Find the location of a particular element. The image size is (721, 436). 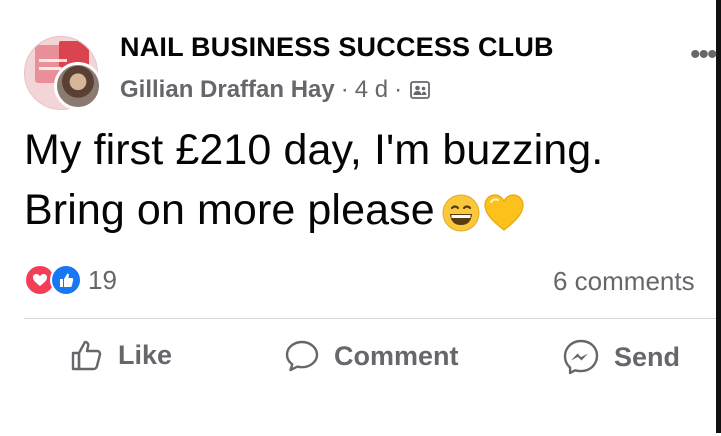

post-text-line: Bring on more please is located at coordinates (229, 210).